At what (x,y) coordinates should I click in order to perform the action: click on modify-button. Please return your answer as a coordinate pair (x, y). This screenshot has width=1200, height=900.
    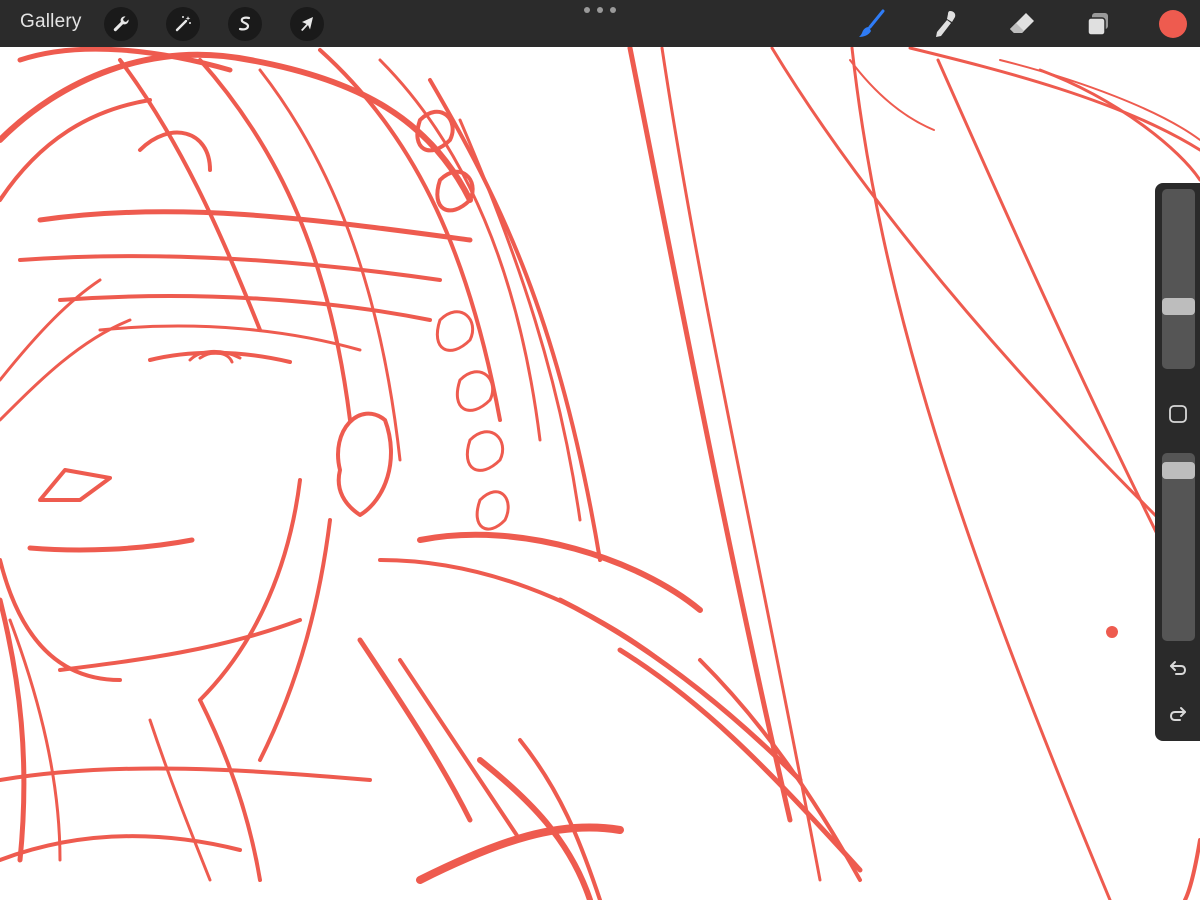
    Looking at the image, I should click on (1178, 414).